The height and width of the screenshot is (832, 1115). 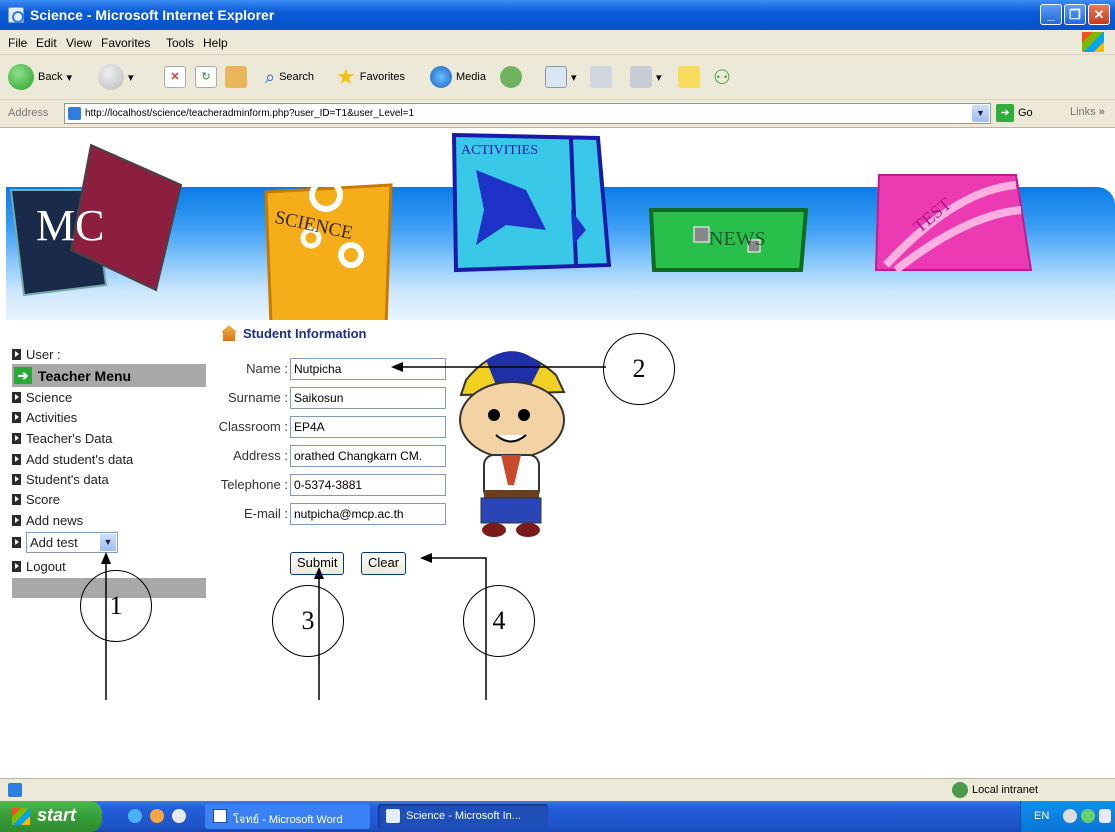 I want to click on word-icon, so click(x=220, y=816).